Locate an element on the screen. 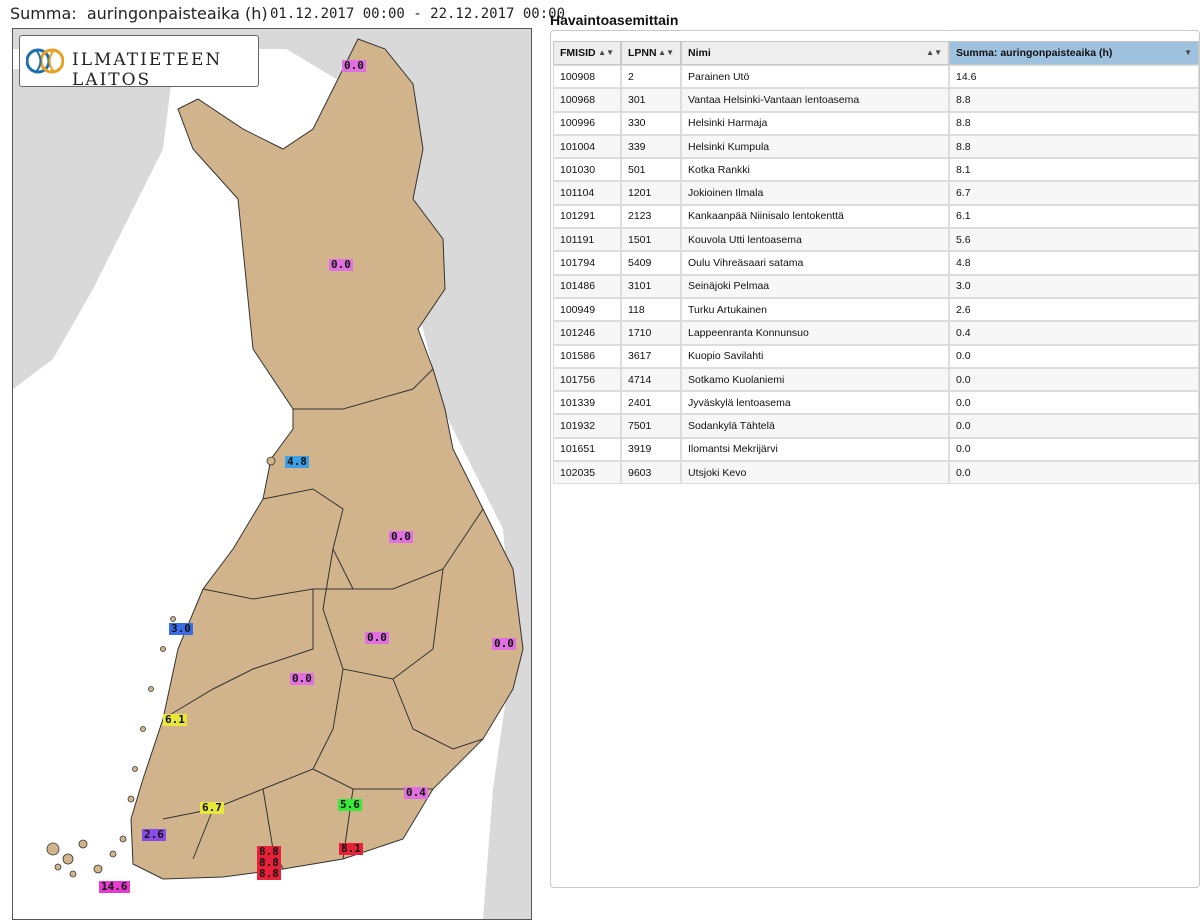 This screenshot has width=1200, height=923. cell-fmisid: 101651 is located at coordinates (587, 449).